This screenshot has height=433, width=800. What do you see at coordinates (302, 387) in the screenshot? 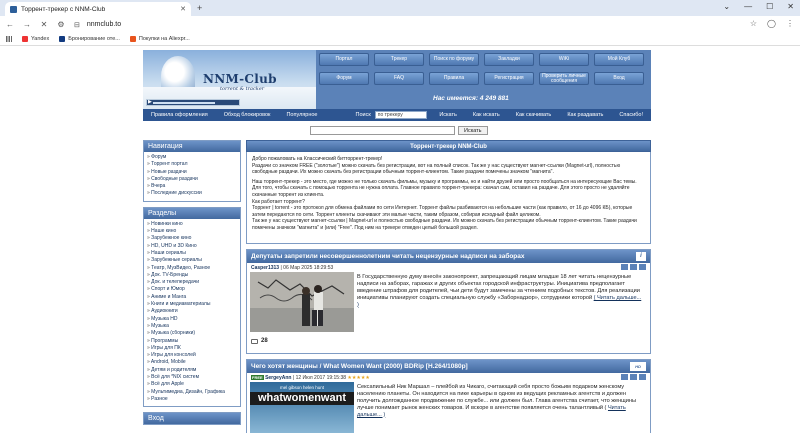
I see `poster-names: mel gibson helen hunt` at bounding box center [302, 387].